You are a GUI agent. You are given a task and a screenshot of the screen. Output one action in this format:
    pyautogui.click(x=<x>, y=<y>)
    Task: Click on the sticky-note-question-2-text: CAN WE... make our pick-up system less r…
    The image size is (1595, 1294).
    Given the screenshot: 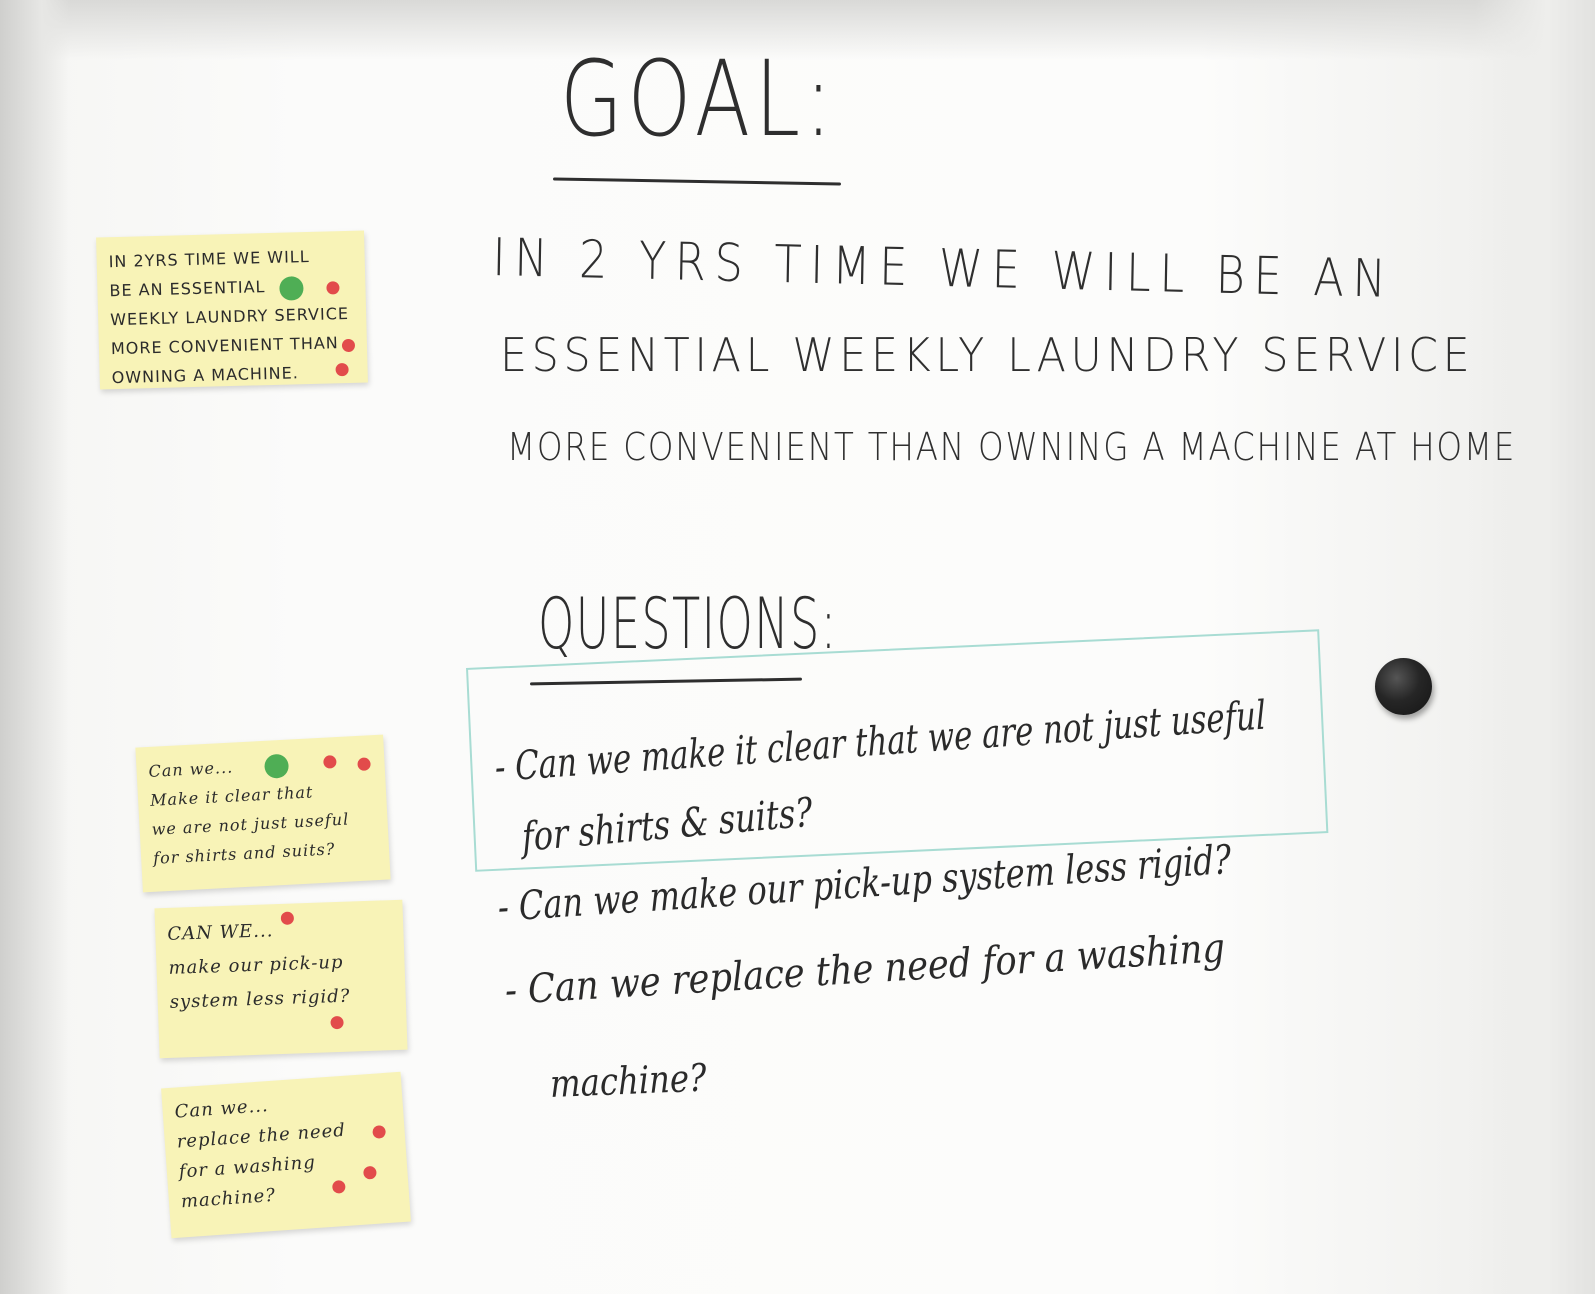 What is the action you would take?
    pyautogui.click(x=259, y=966)
    